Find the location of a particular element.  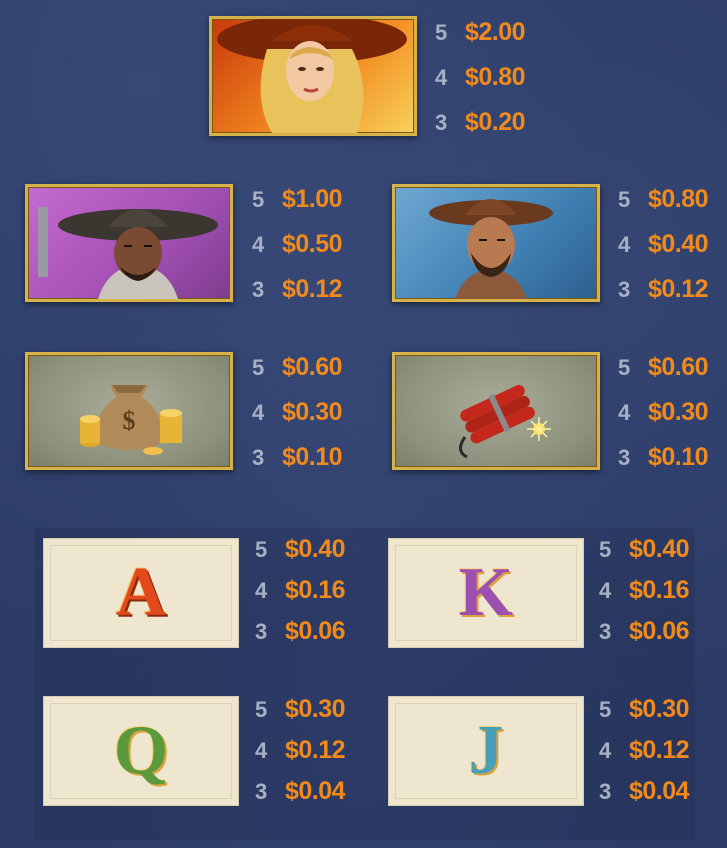

money-bag-icon: $ is located at coordinates (131, 420).